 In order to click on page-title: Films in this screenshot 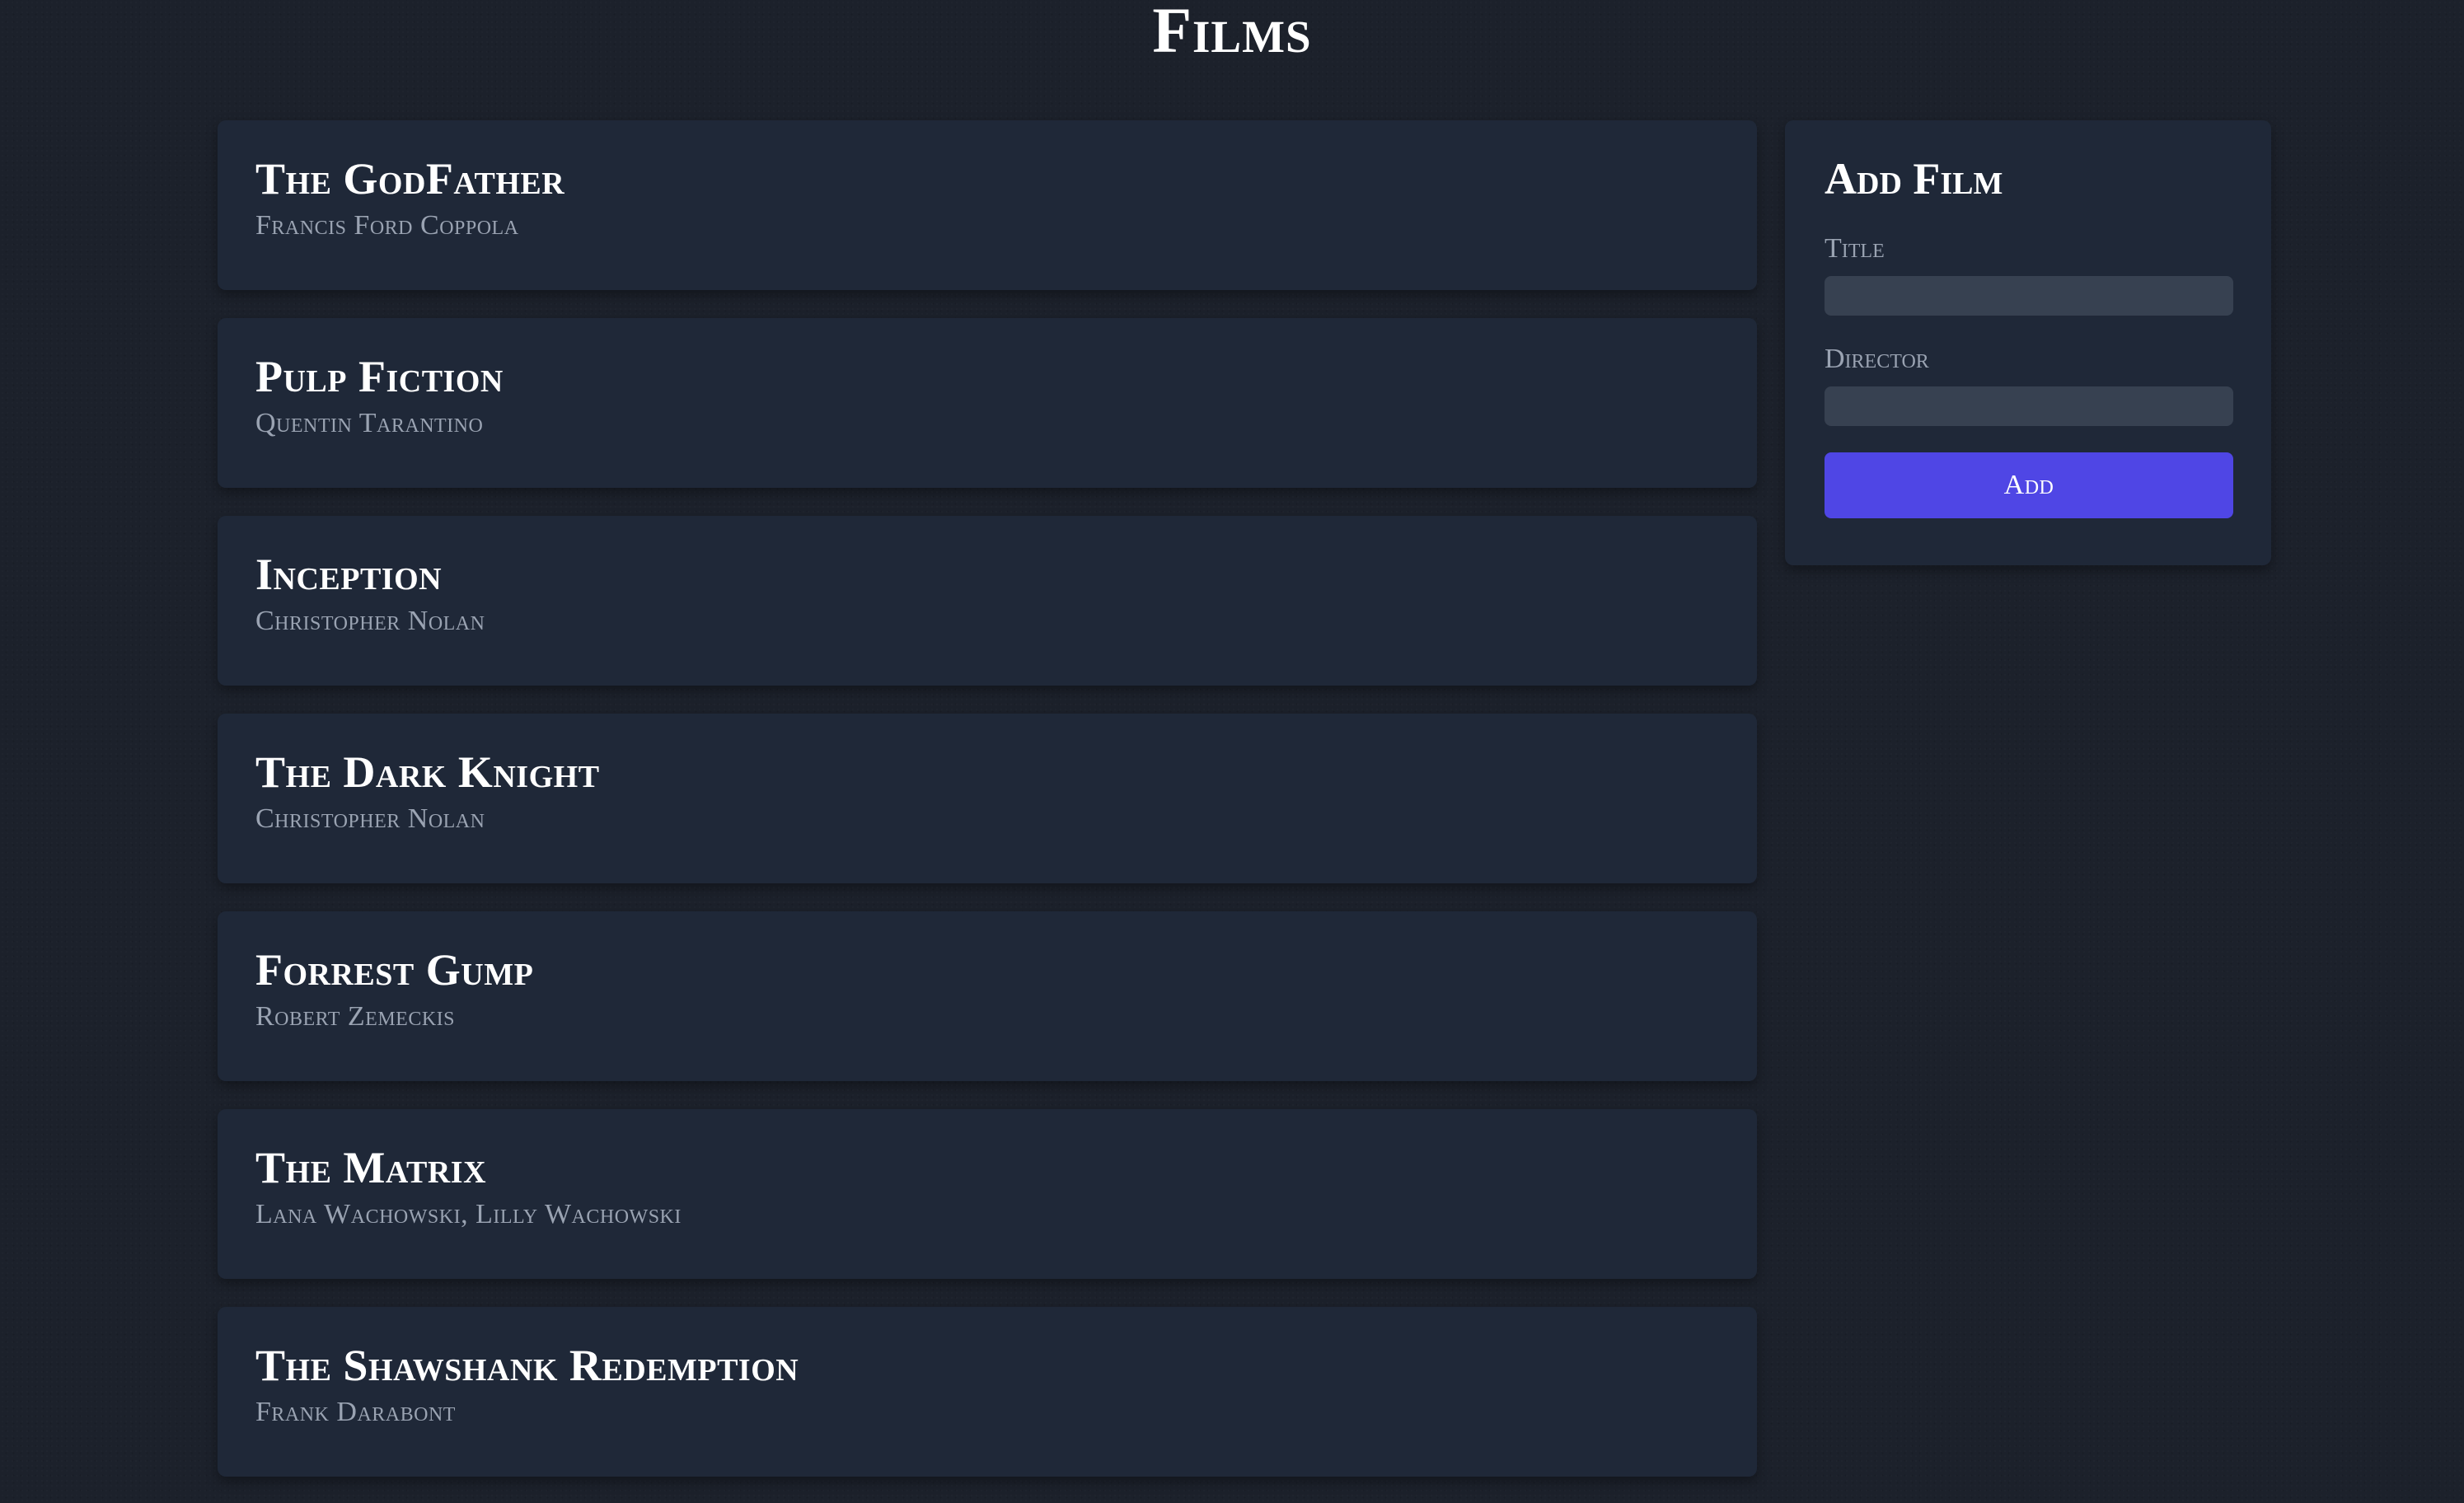, I will do `click(1232, 33)`.